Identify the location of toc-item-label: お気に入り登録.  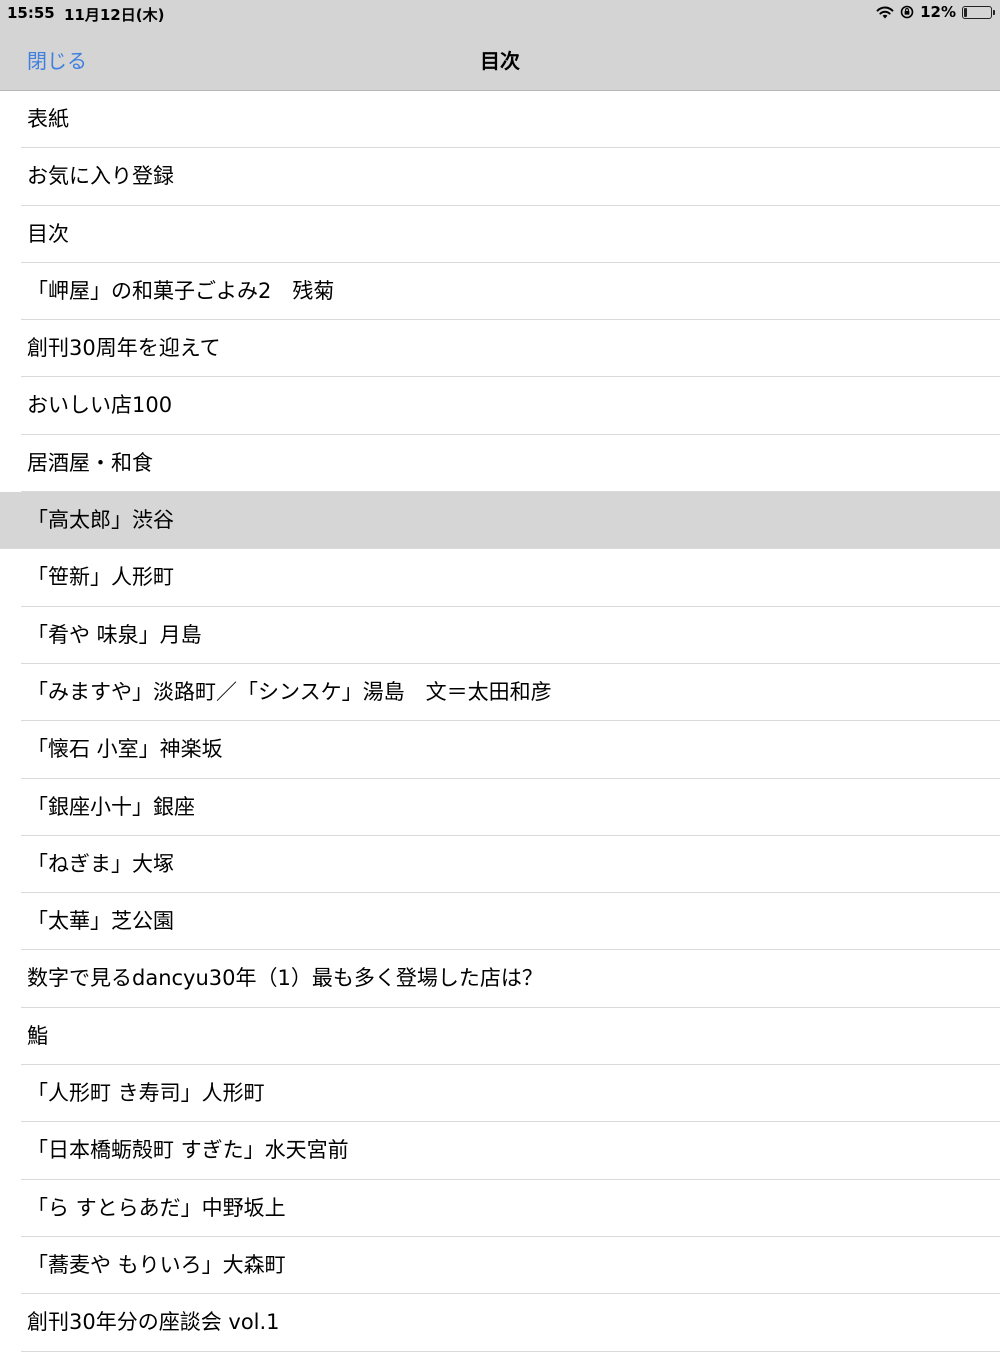
(100, 176).